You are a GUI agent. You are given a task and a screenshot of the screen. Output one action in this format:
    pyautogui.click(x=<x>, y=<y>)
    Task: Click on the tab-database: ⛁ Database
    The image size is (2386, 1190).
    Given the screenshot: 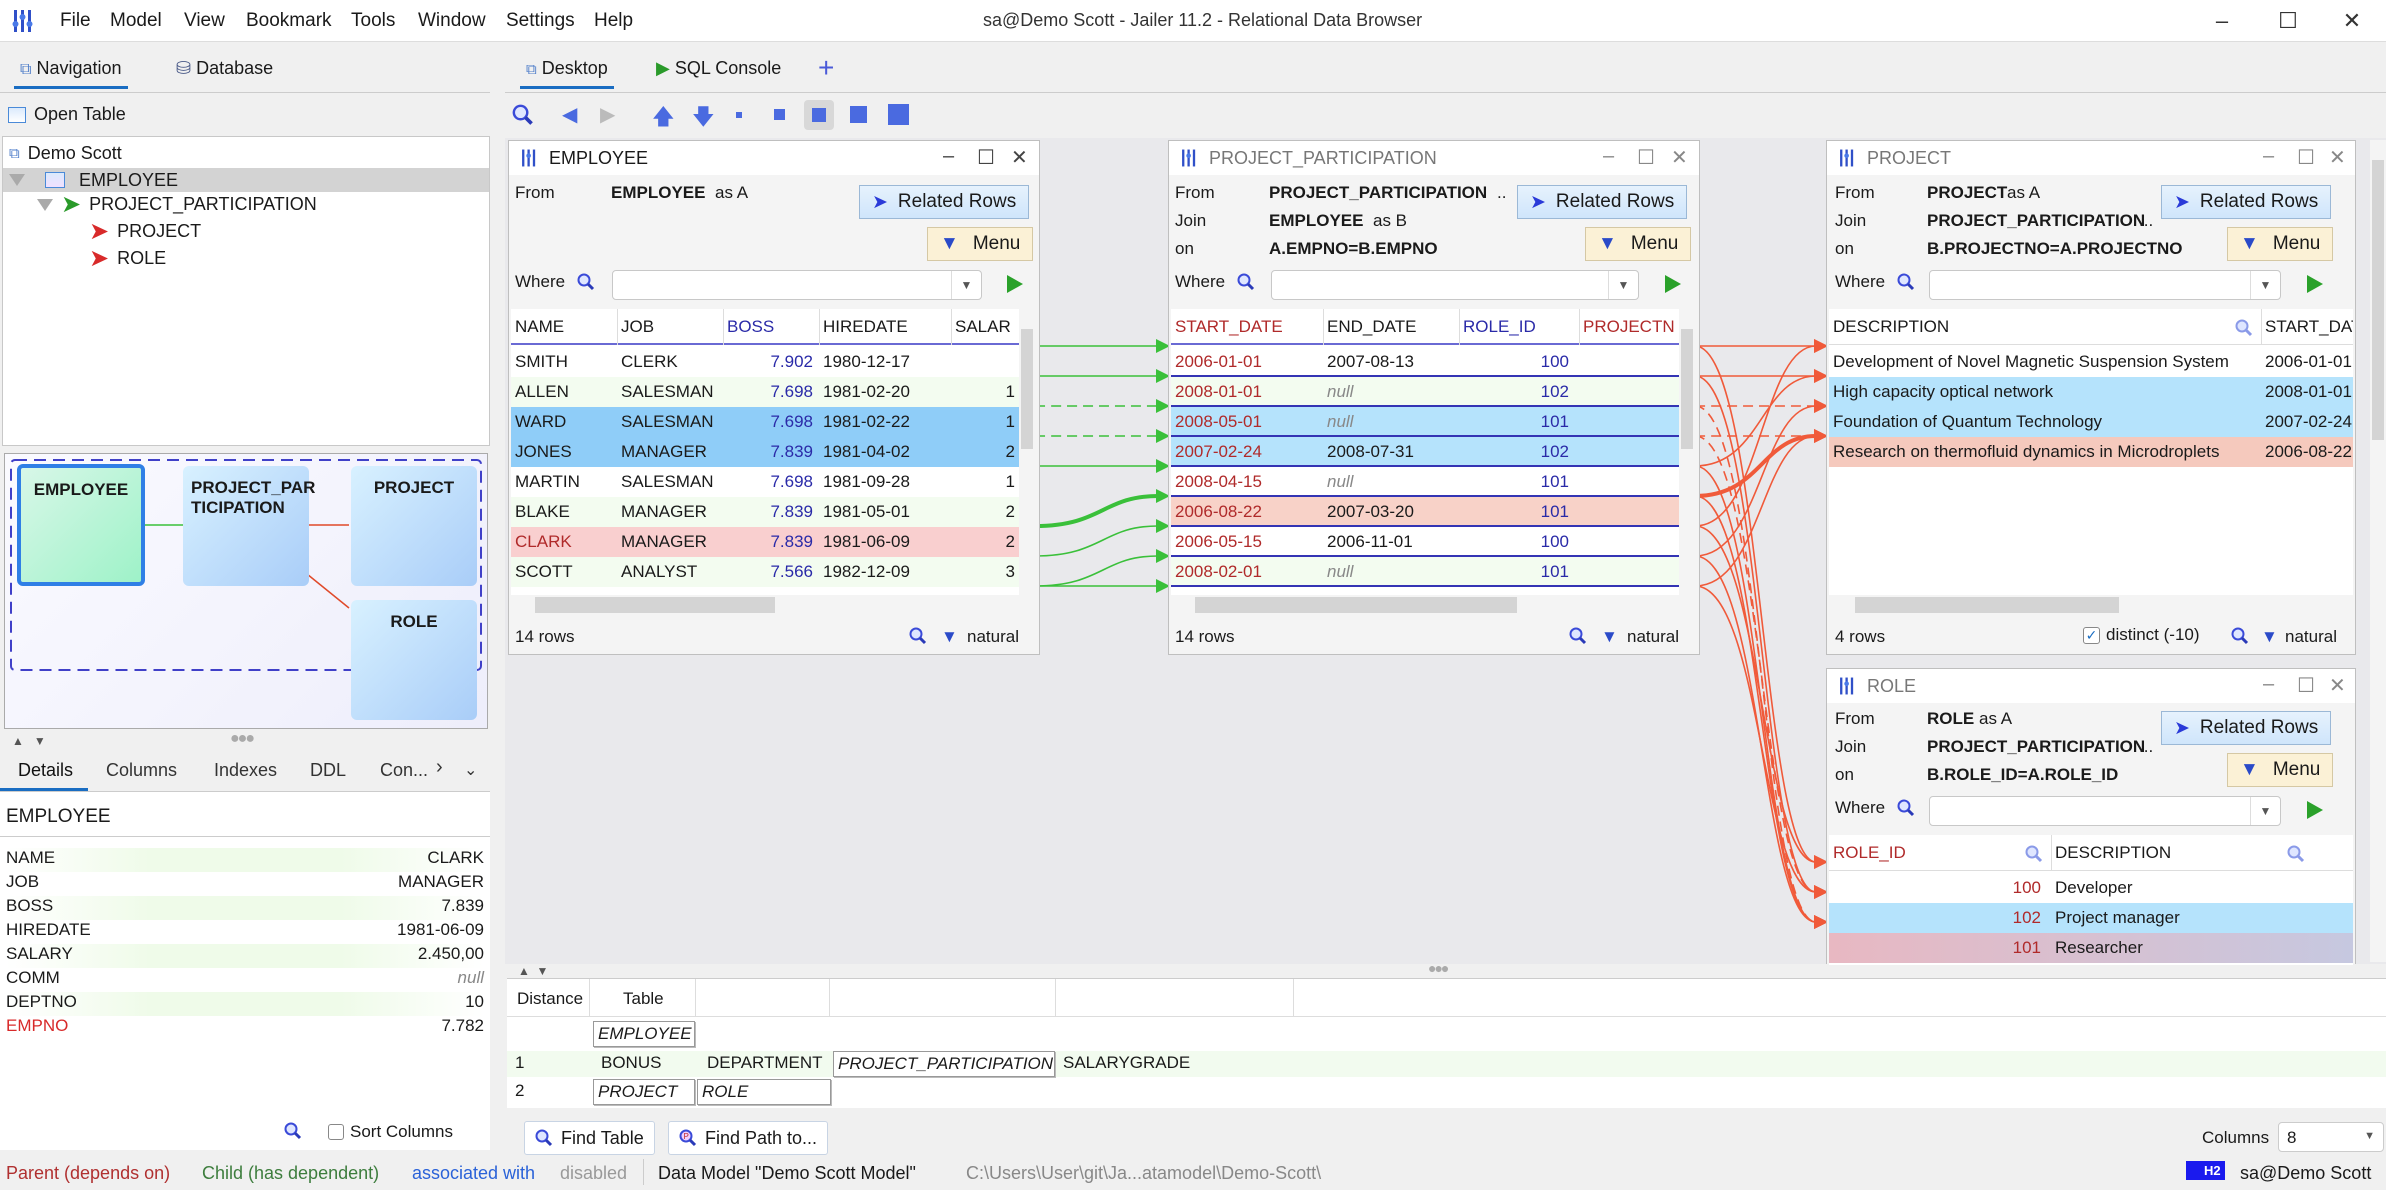 What is the action you would take?
    pyautogui.click(x=224, y=68)
    